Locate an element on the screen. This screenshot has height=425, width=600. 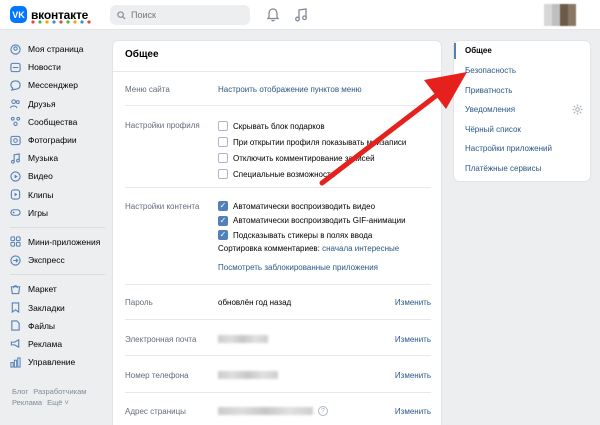
nav-item-bookmark: Закладки is located at coordinates (57, 307).